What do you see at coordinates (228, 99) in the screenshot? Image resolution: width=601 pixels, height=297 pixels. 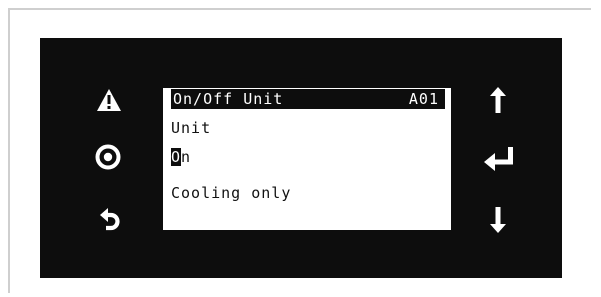 I see `screen-title: On/Off Unit` at bounding box center [228, 99].